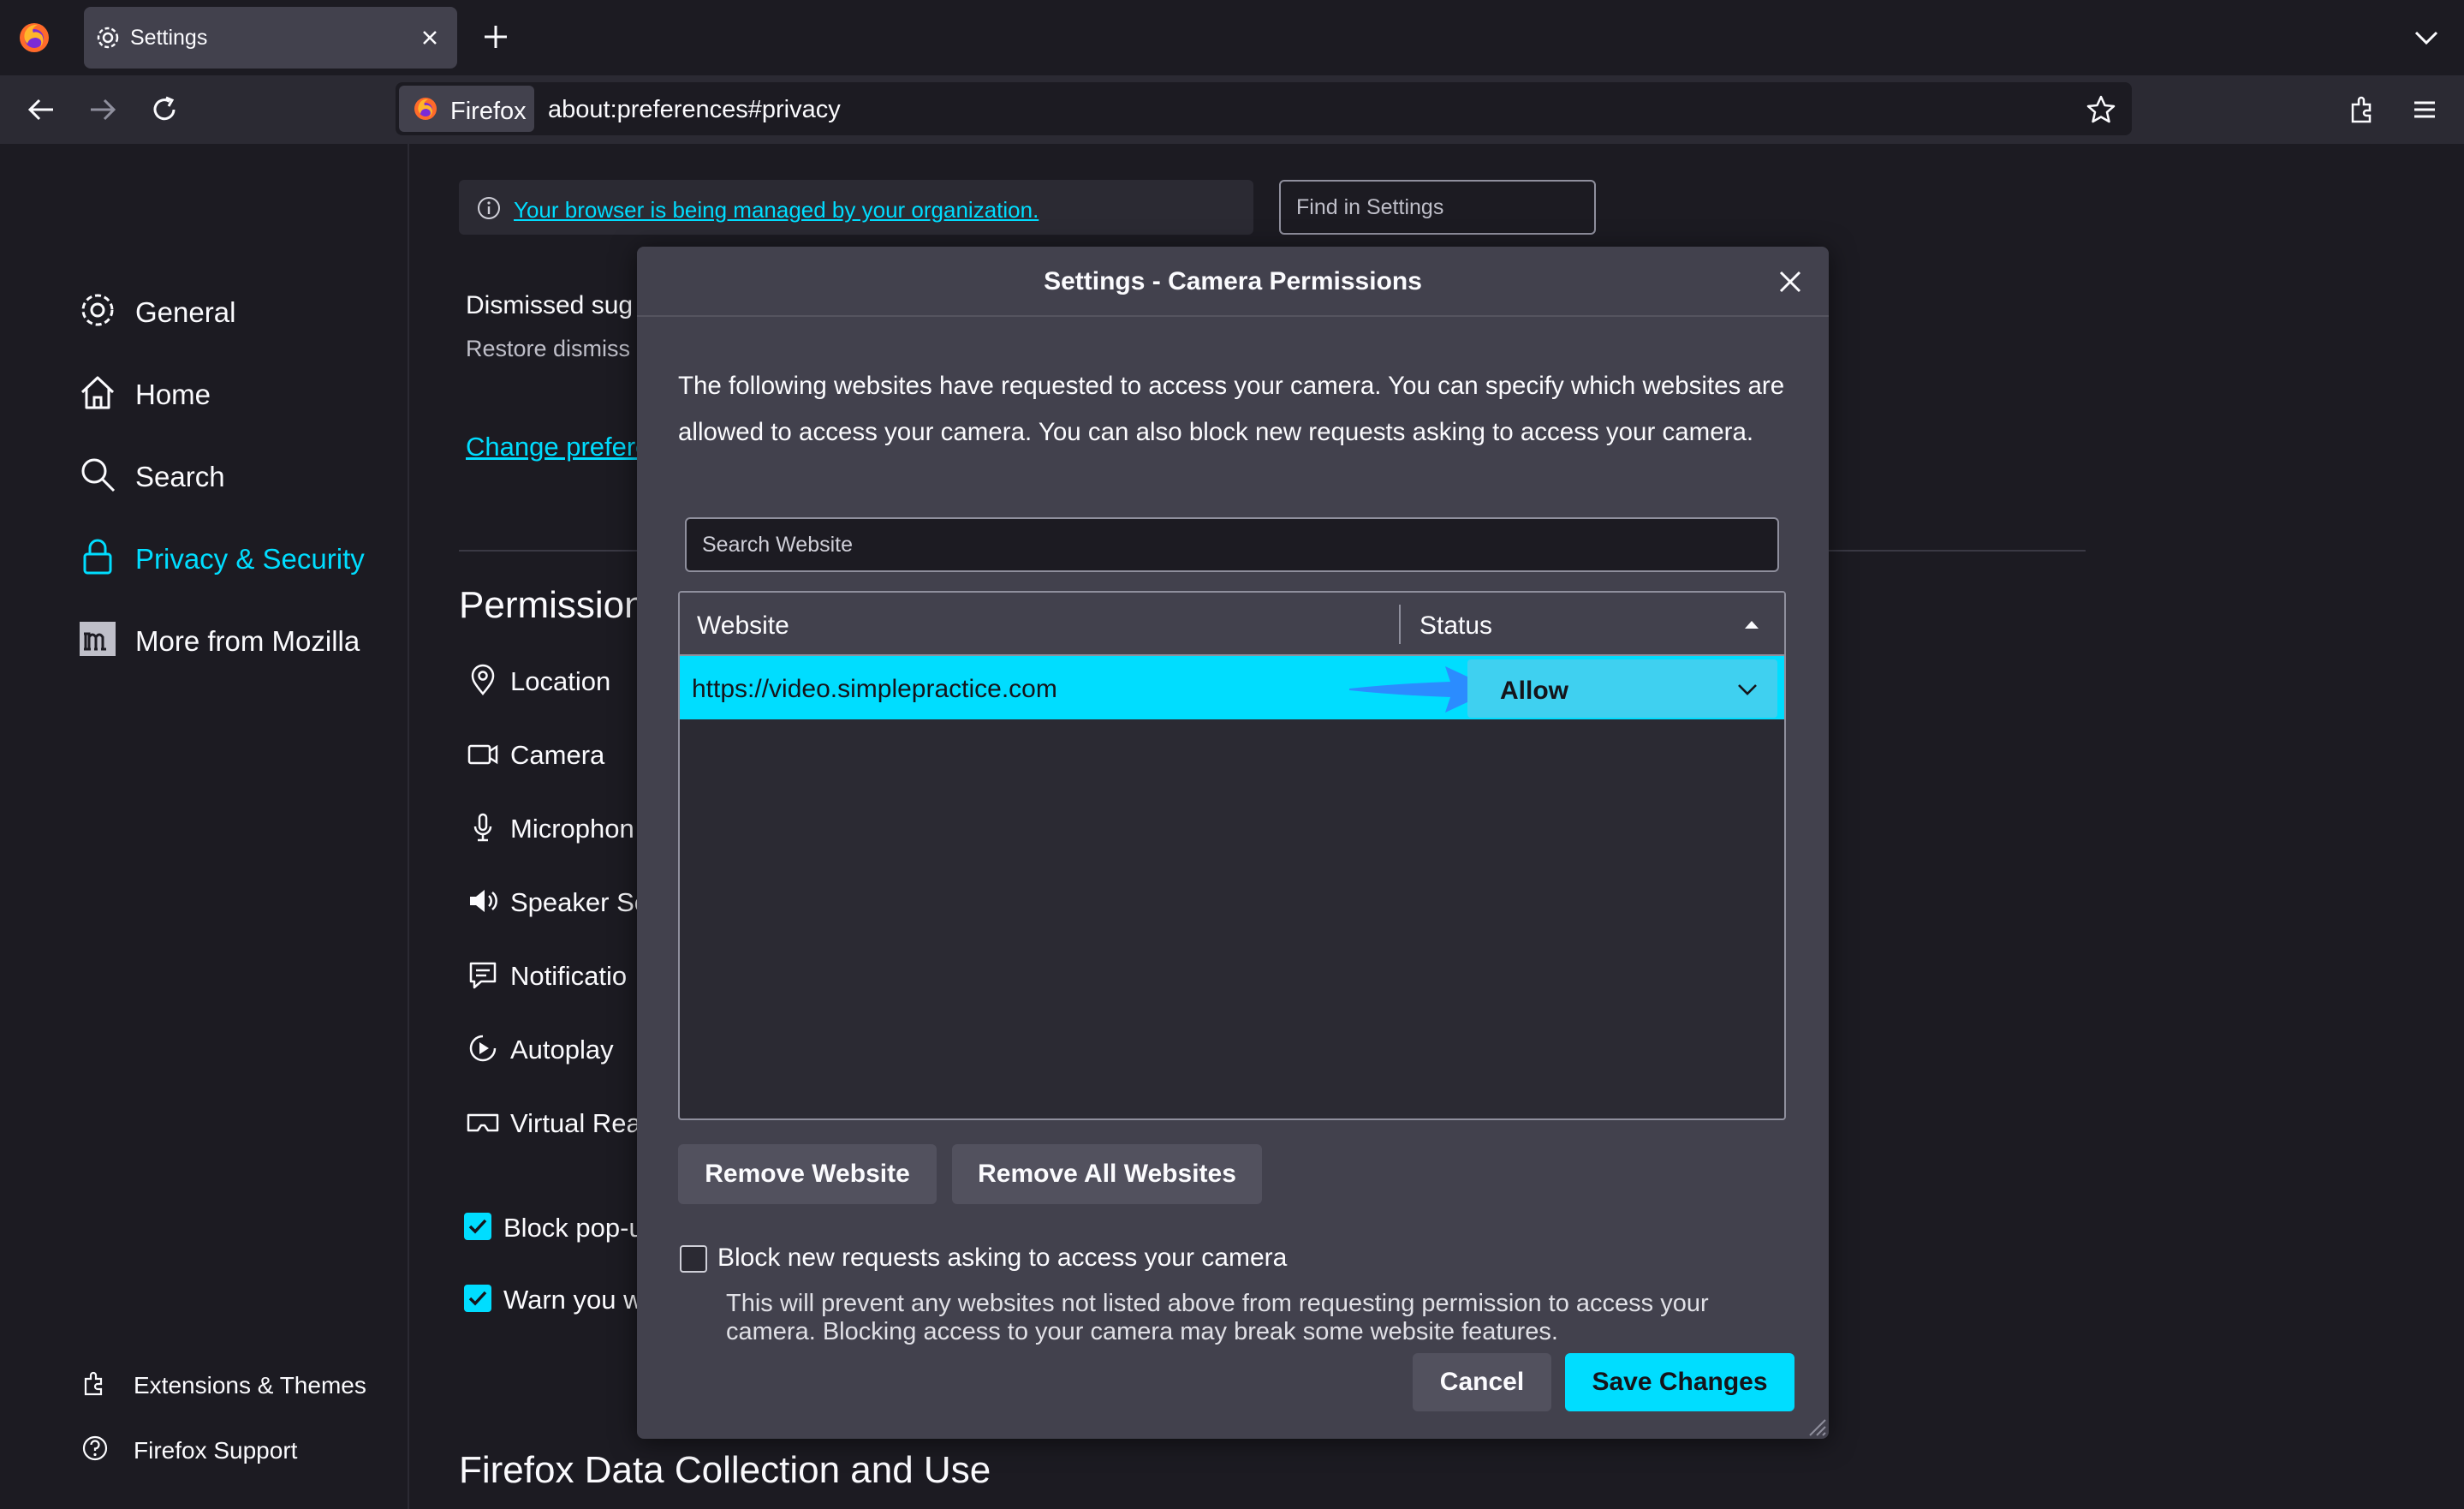 Image resolution: width=2464 pixels, height=1509 pixels. What do you see at coordinates (1456, 626) in the screenshot?
I see `column-header-status: Status` at bounding box center [1456, 626].